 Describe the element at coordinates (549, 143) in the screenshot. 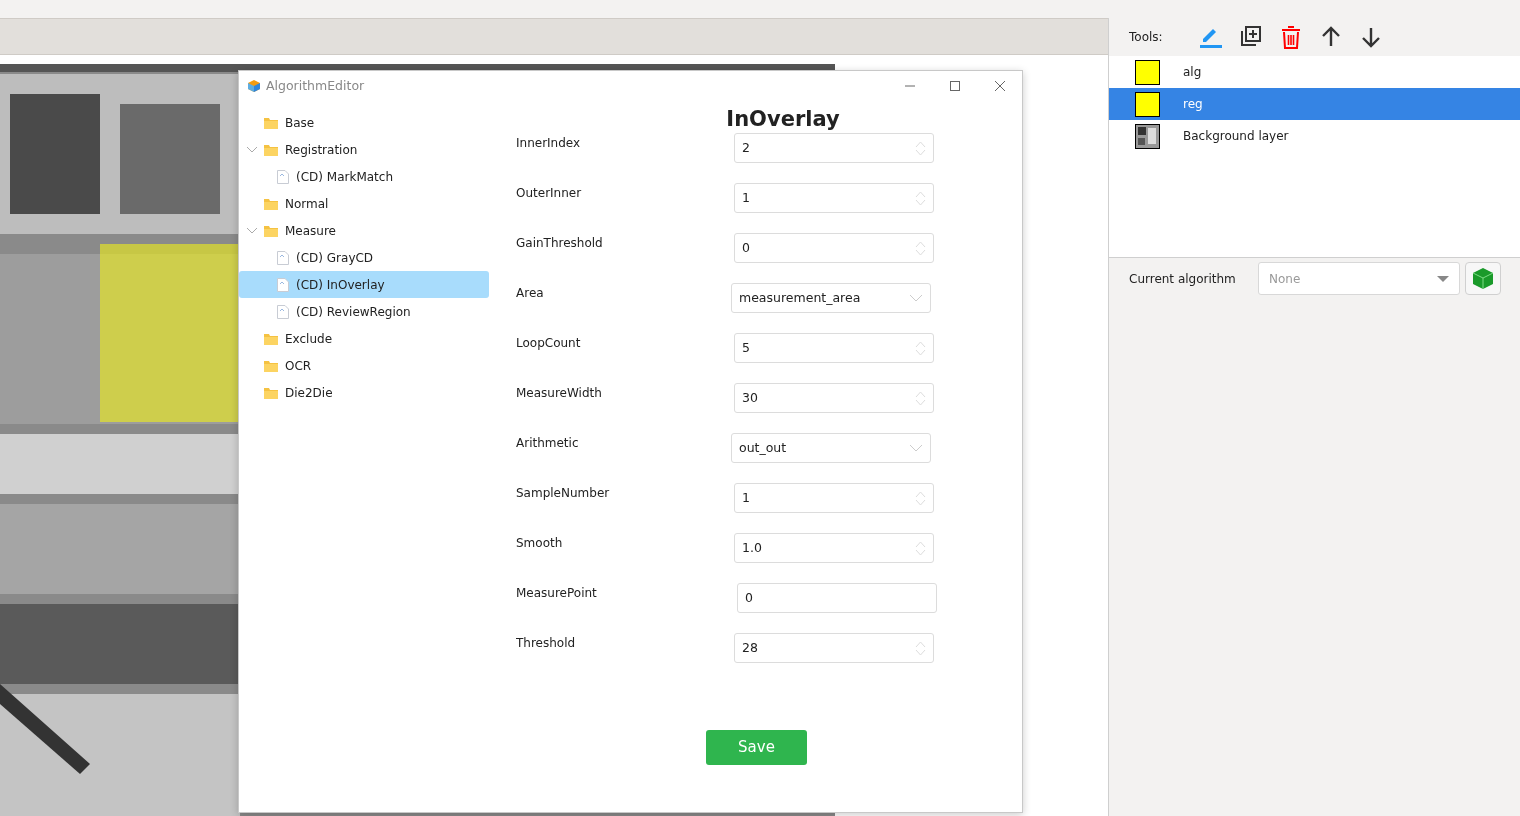

I see `field-label: InnerIndex` at that location.